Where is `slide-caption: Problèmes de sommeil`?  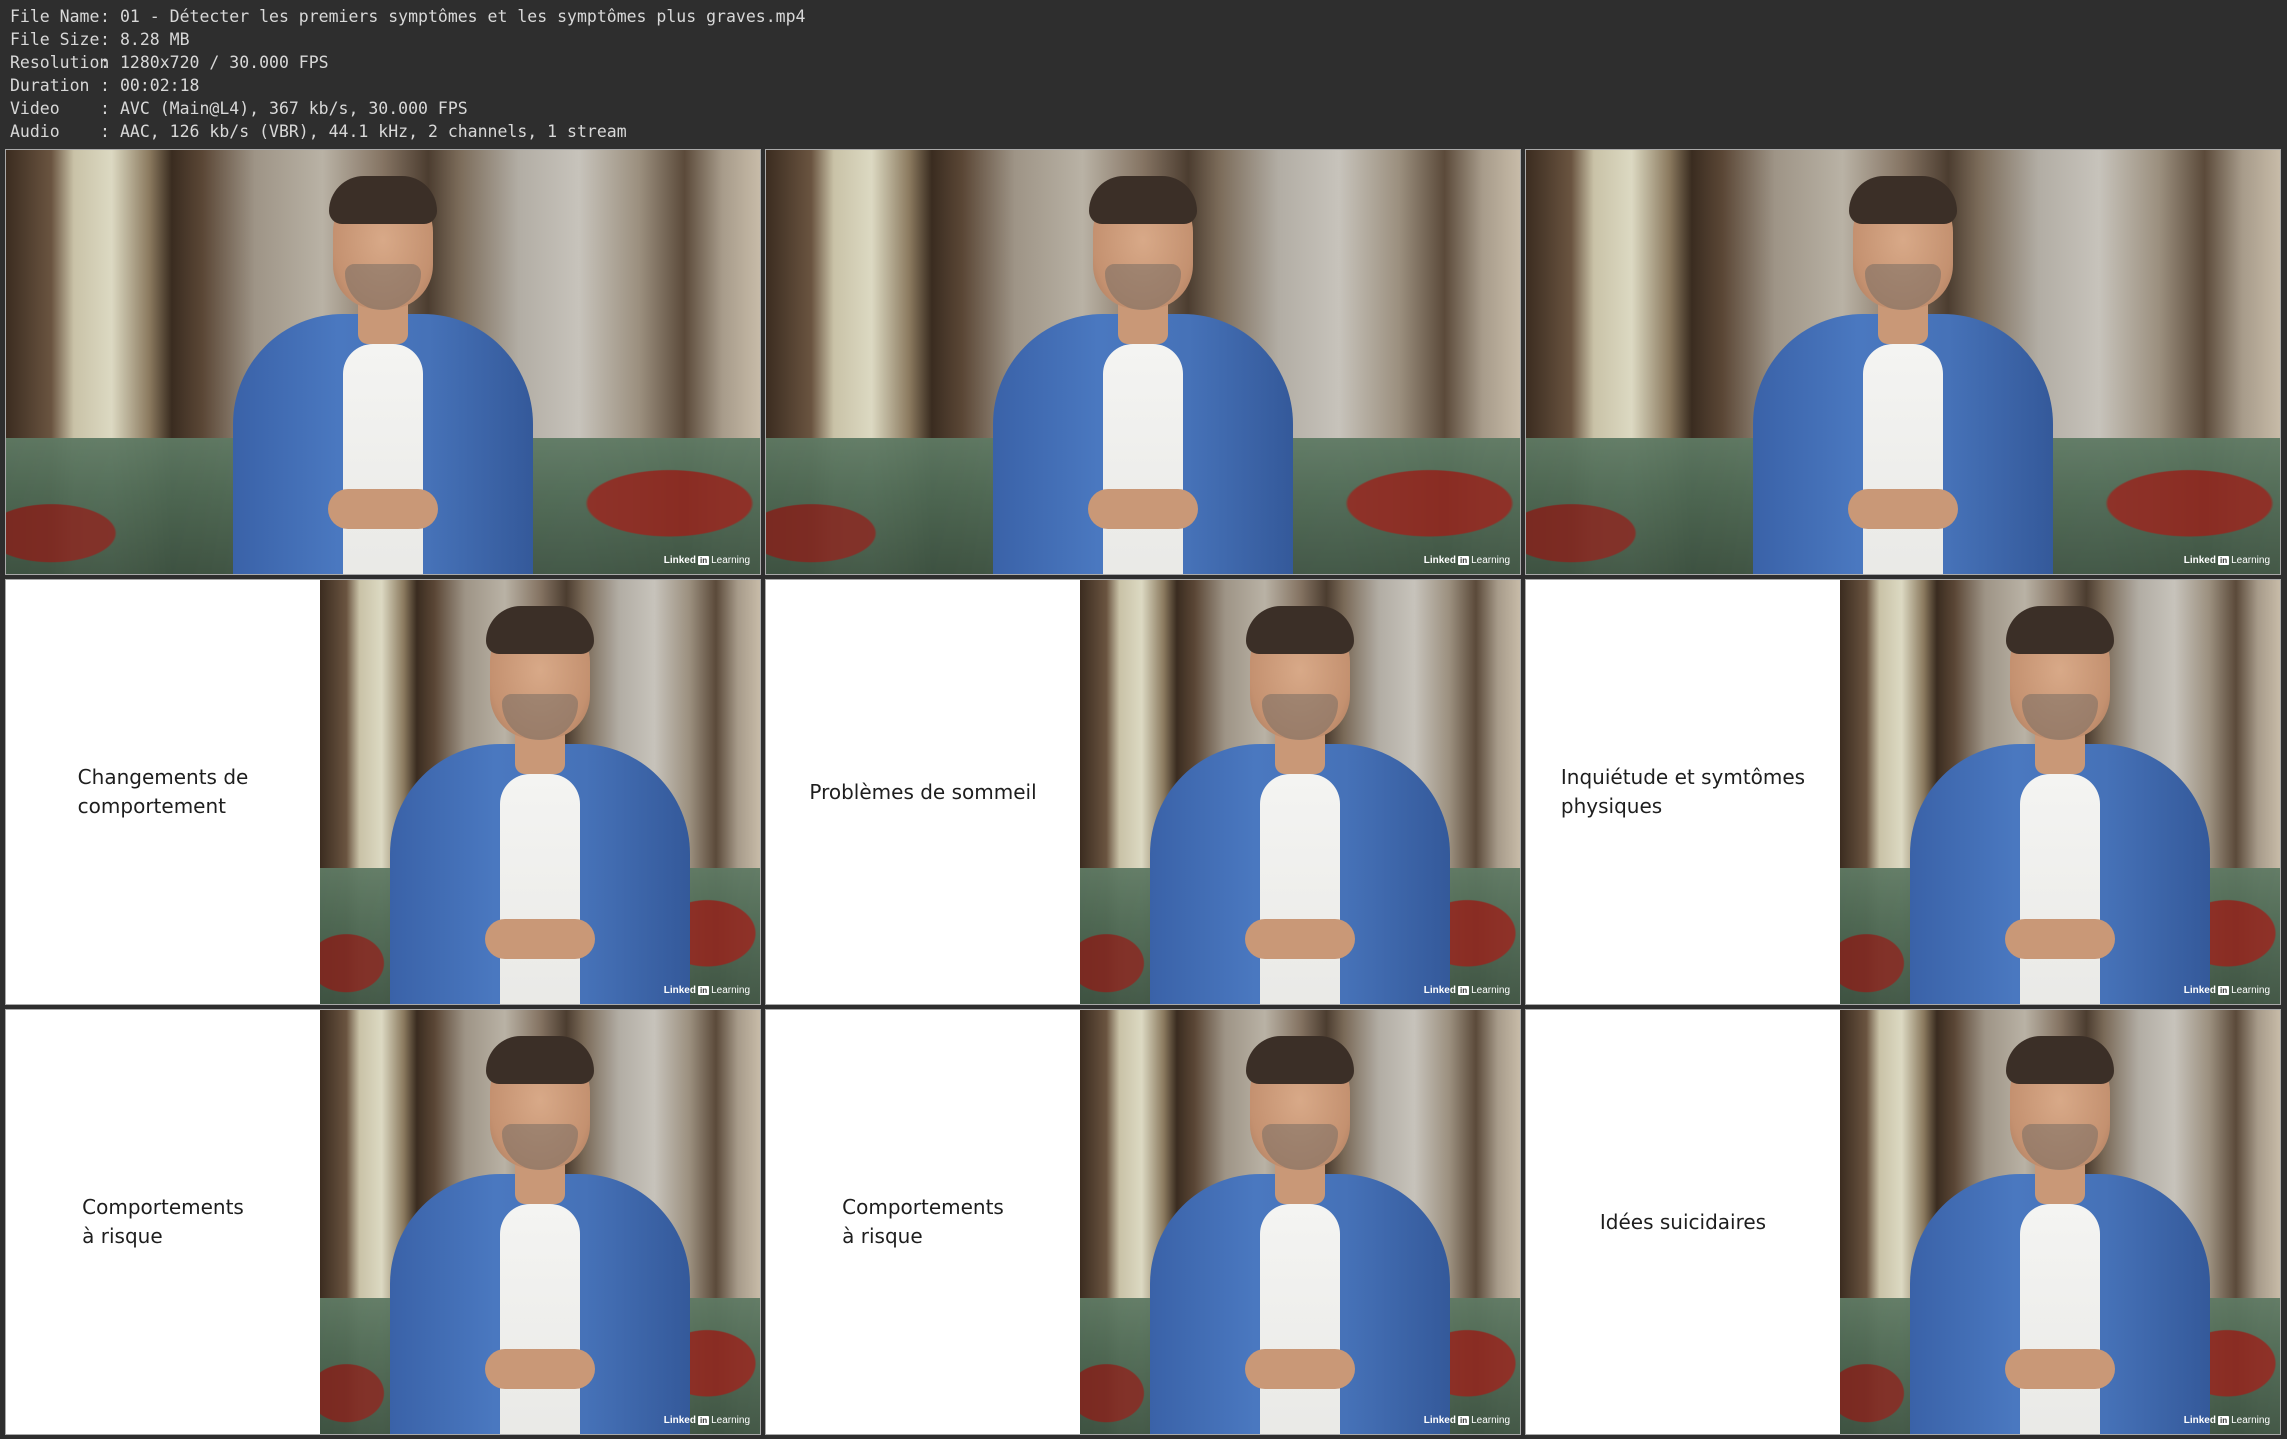
slide-caption: Problèmes de sommeil is located at coordinates (923, 791).